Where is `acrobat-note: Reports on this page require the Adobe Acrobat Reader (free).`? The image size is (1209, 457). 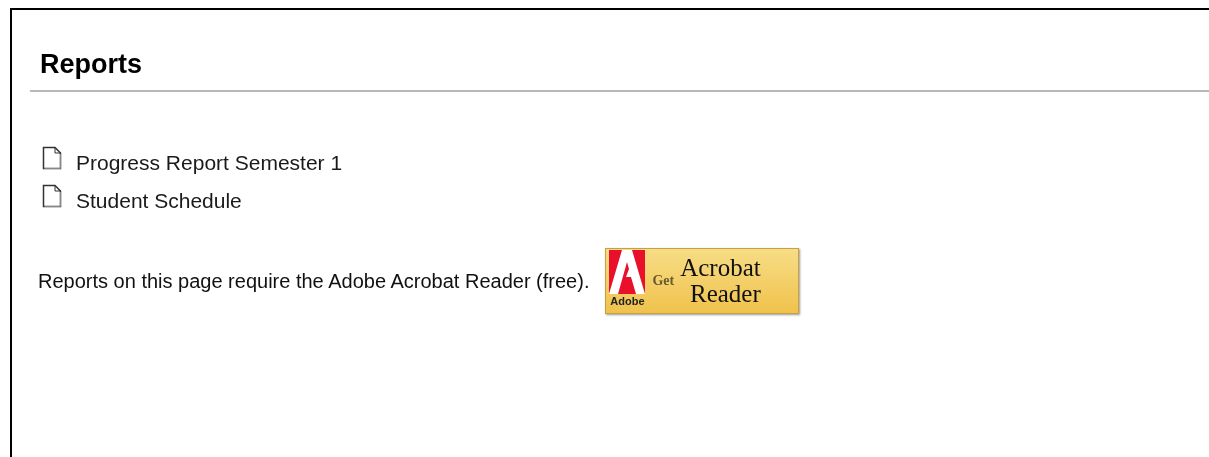
acrobat-note: Reports on this page require the Adobe Acrobat Reader (free). is located at coordinates (314, 281).